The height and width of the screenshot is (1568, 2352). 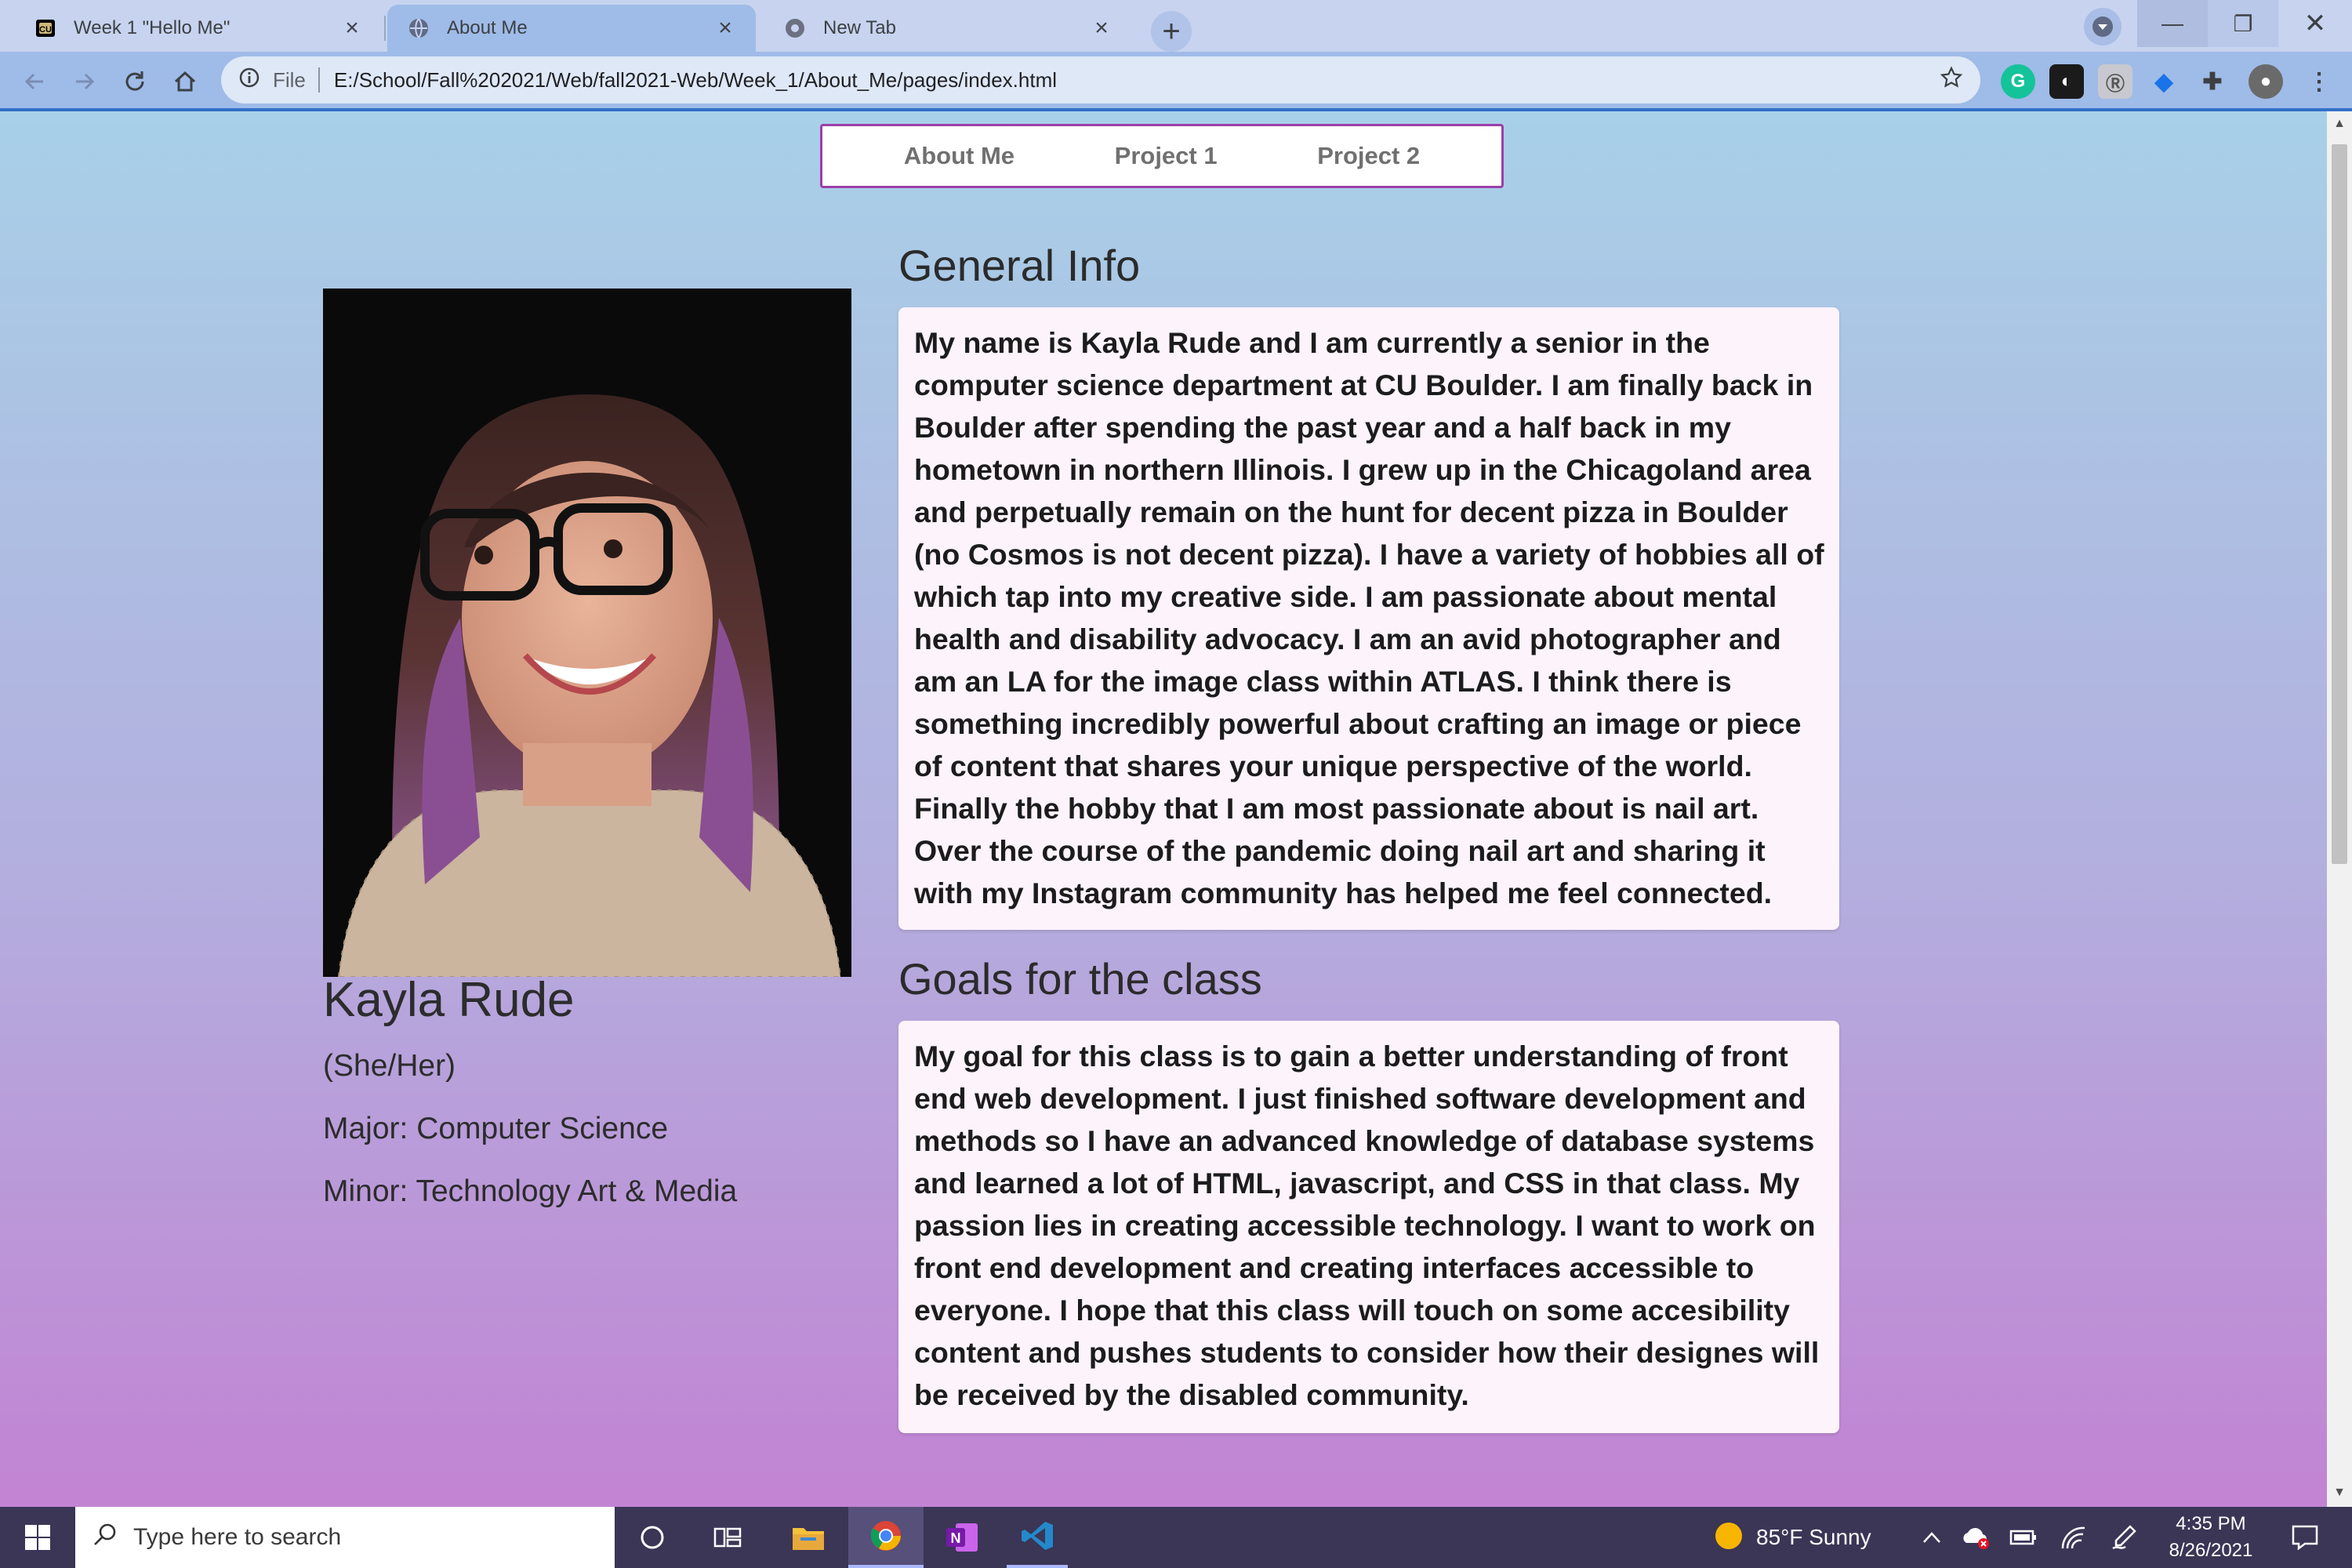 I want to click on tab-week1: CU Week 1 "Hello Me" ×, so click(x=198, y=28).